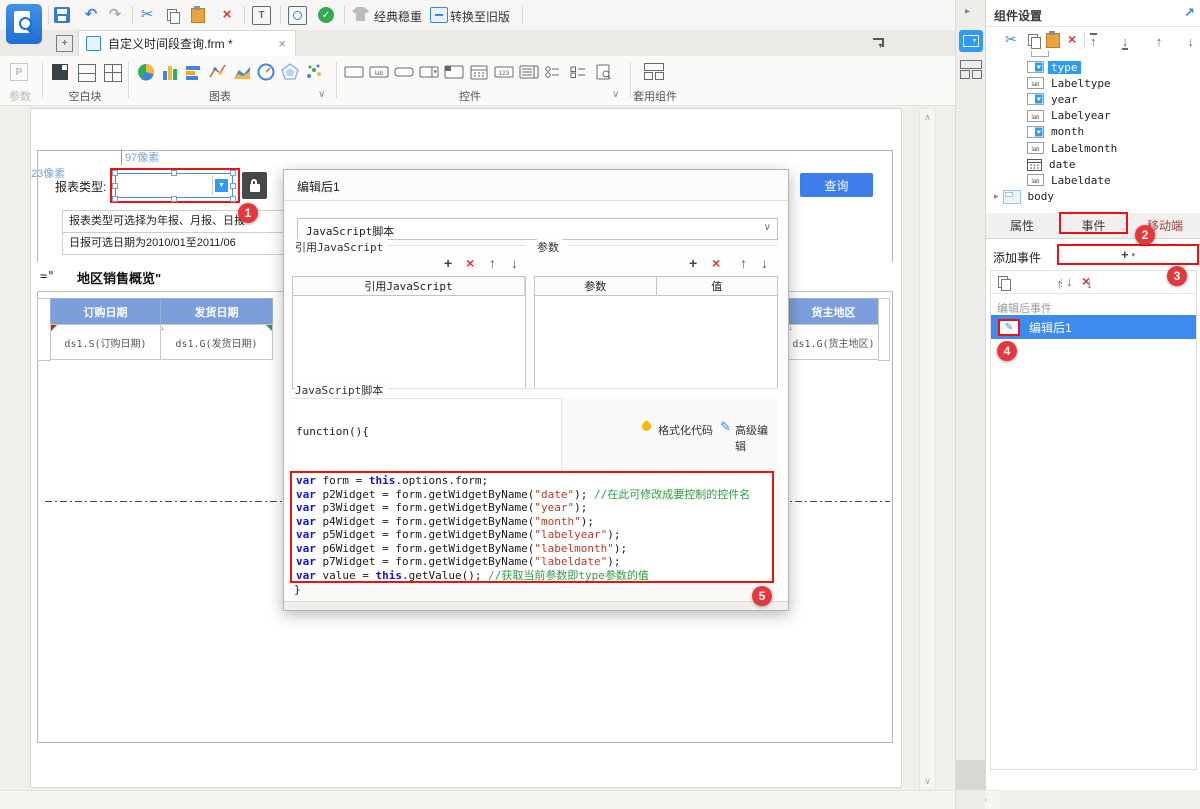 The width and height of the screenshot is (1200, 809). I want to click on format-code-button: 格式化代码, so click(685, 430).